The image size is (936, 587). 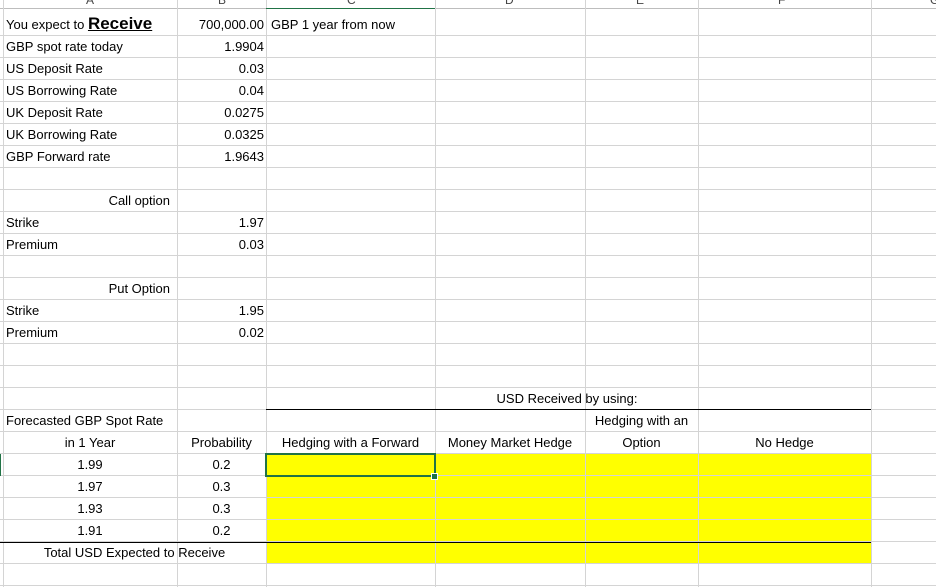 I want to click on uk-deposit-label: UK Deposit Rate, so click(x=91, y=112).